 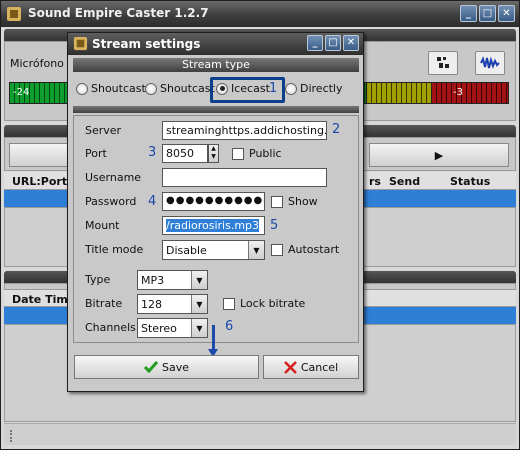 I want to click on dialog-close-button: ✕, so click(x=351, y=43).